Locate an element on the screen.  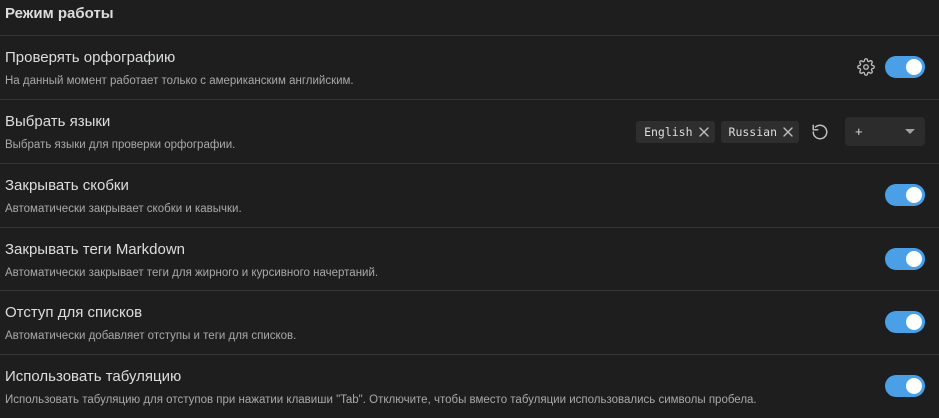
setting-name: Выбрать языки is located at coordinates (58, 121).